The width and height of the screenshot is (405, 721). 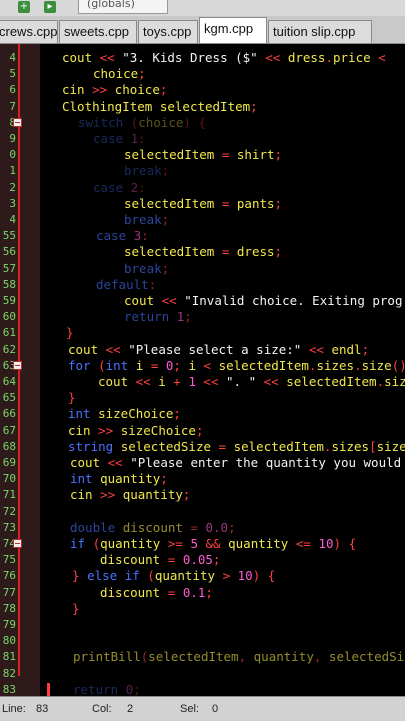 I want to click on line-number: 72, so click(x=9, y=511).